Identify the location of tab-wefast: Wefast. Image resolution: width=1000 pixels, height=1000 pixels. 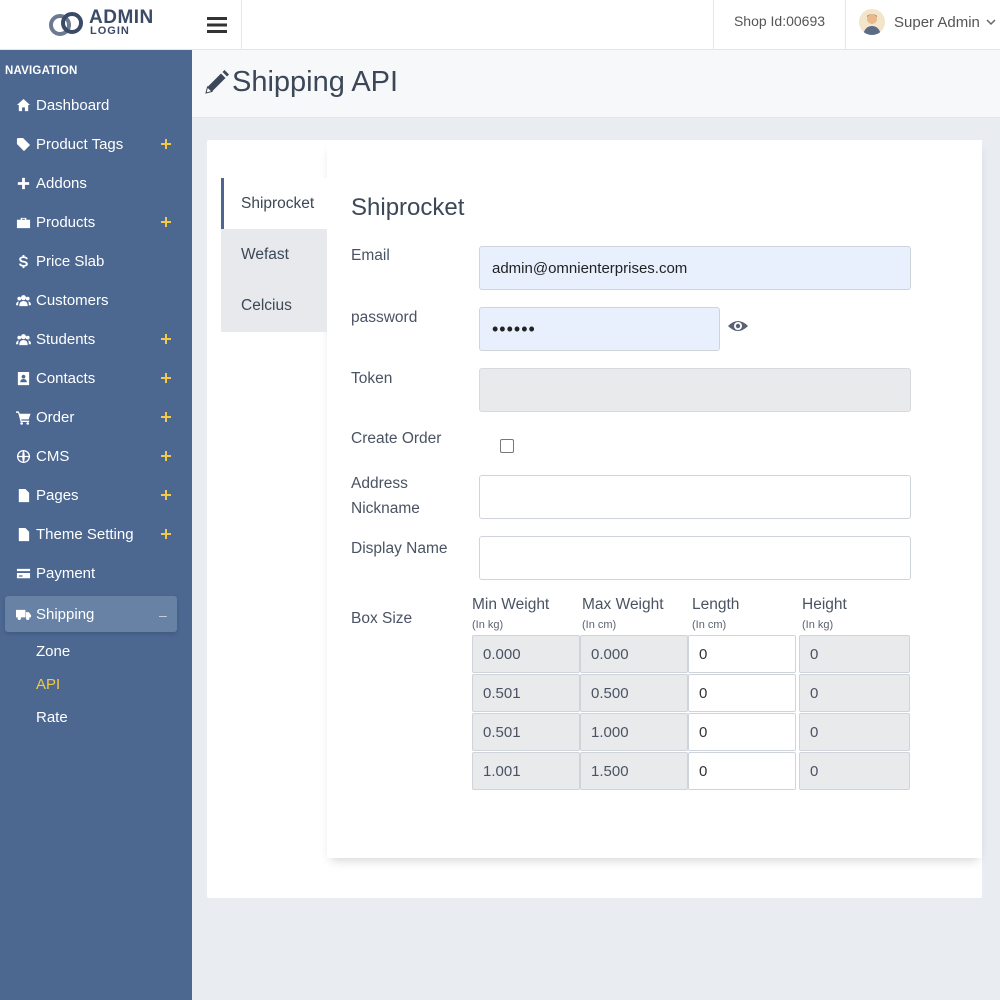
(274, 254).